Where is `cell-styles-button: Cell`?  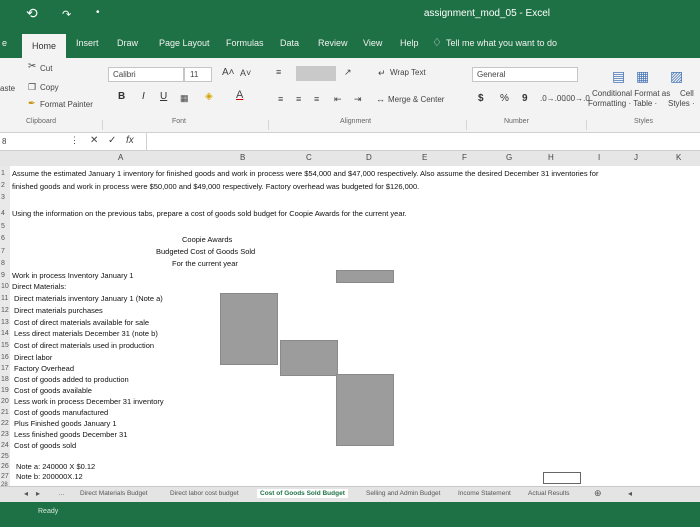 cell-styles-button: Cell is located at coordinates (687, 93).